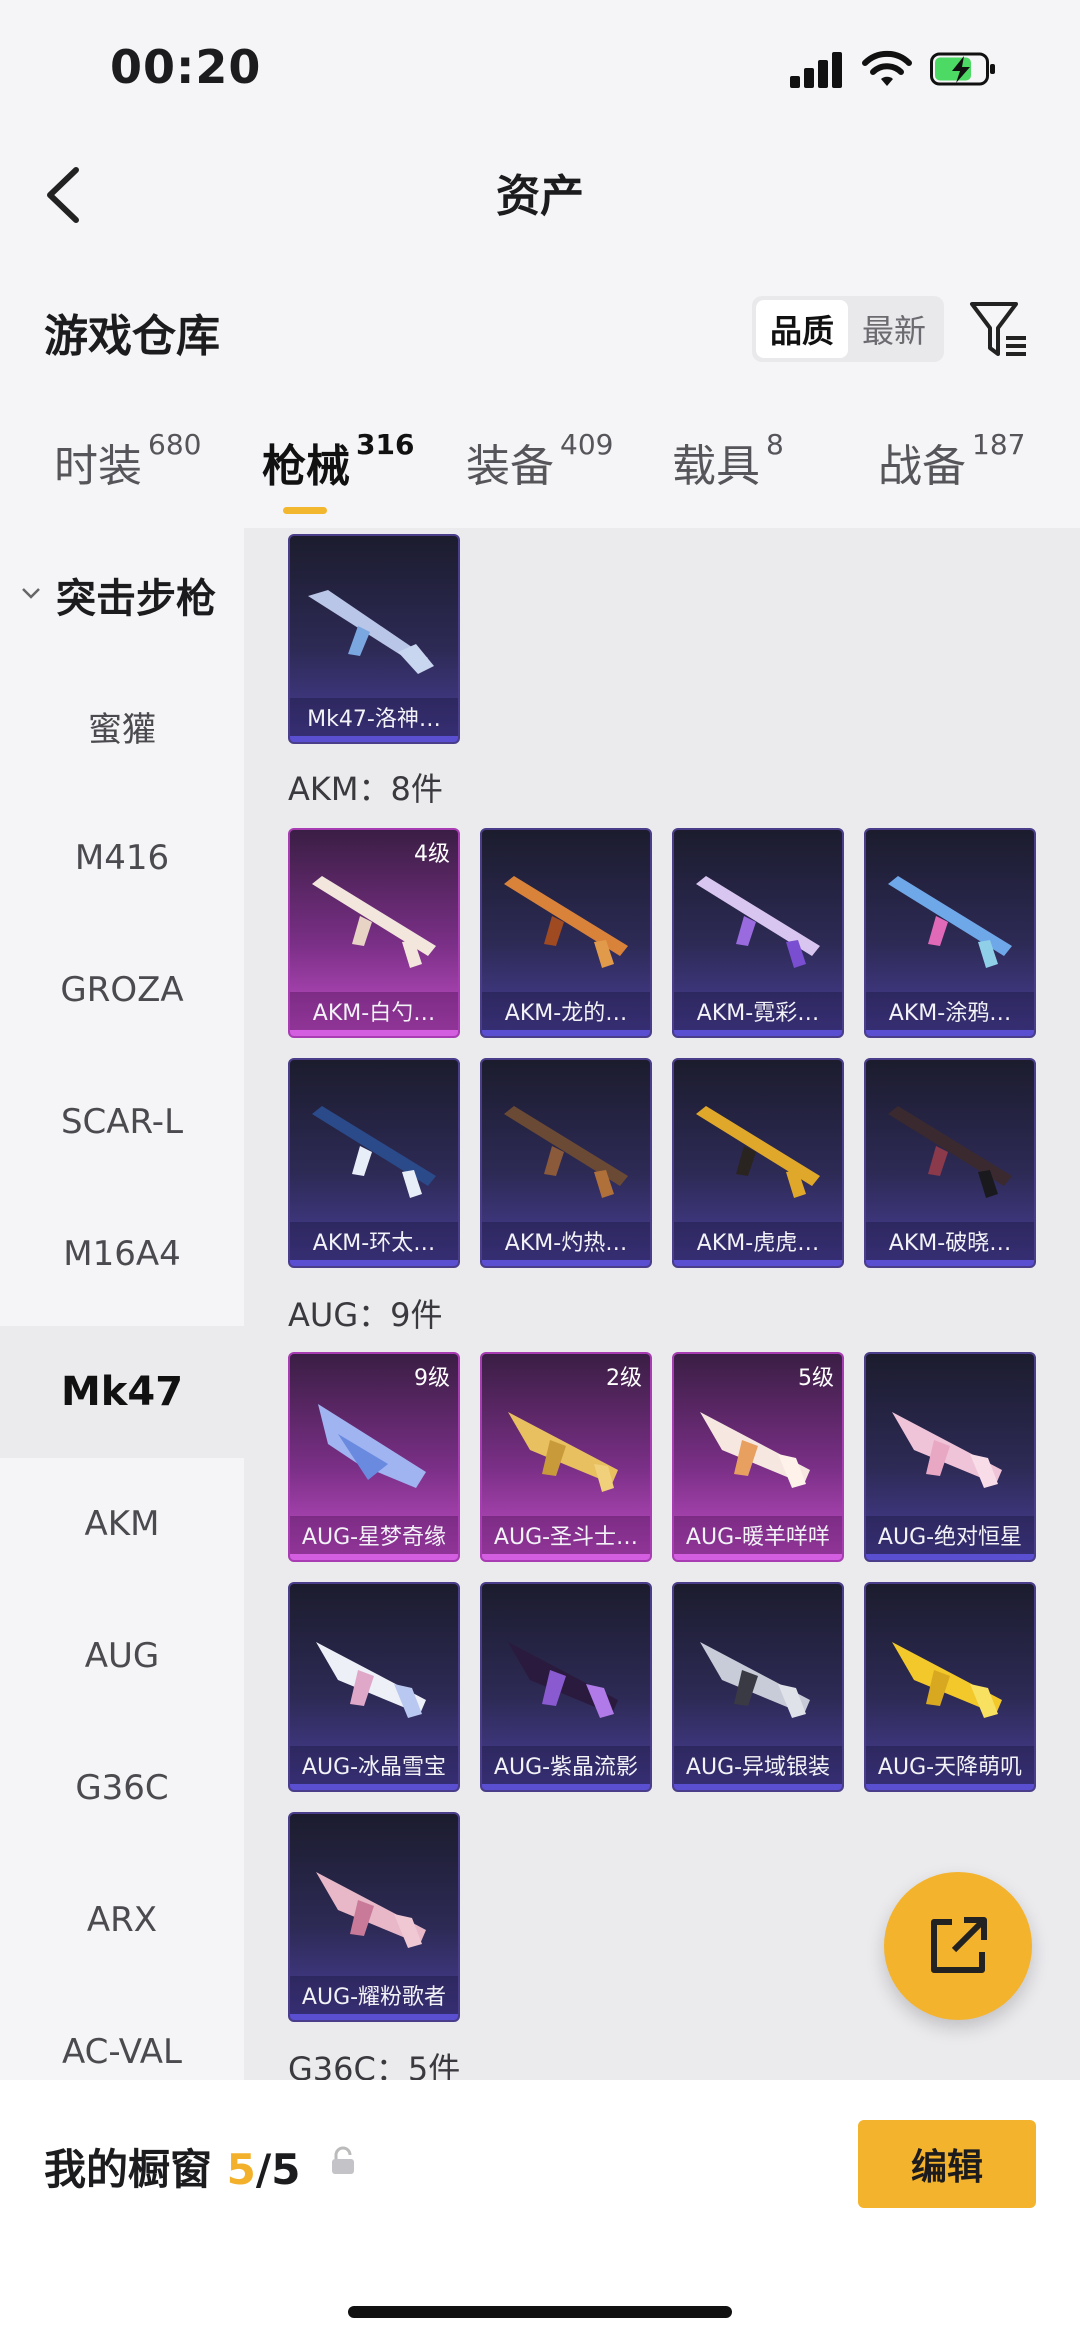 This screenshot has width=1080, height=2337. I want to click on sort-quality-option: 品质, so click(802, 329).